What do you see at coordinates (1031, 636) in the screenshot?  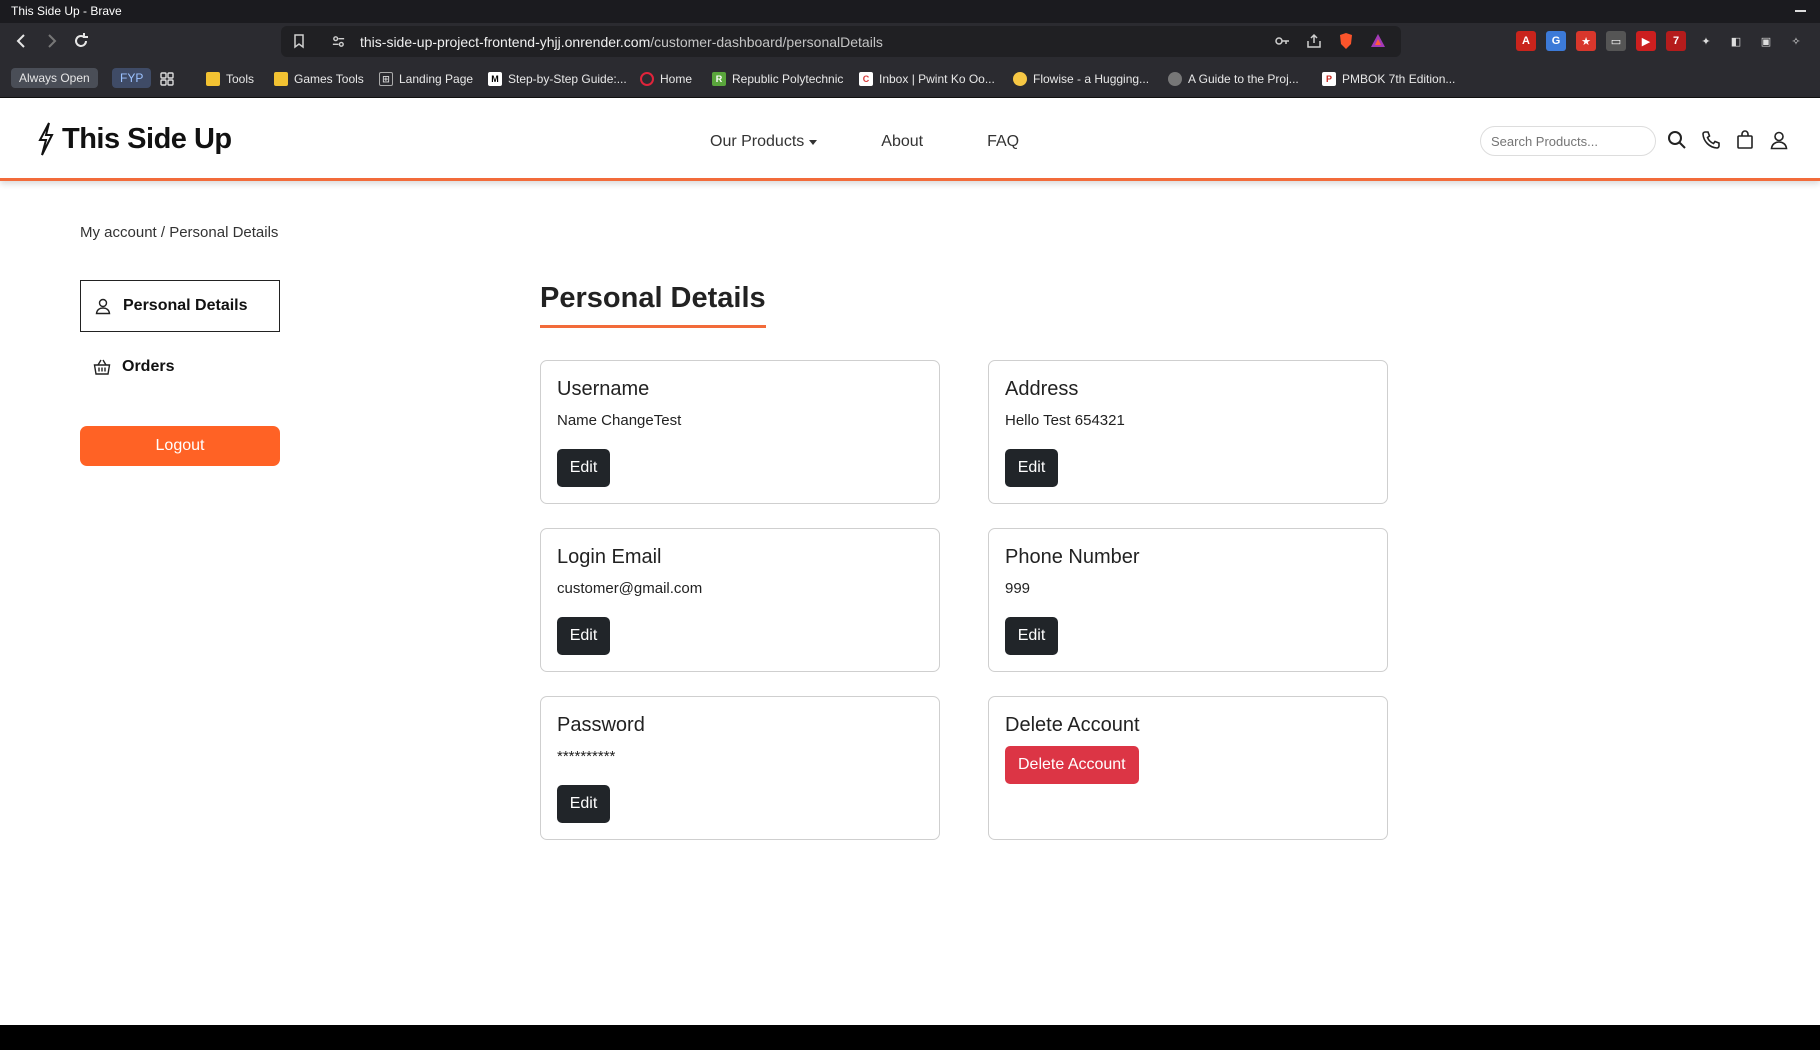 I see `edit-phone-button: Edit` at bounding box center [1031, 636].